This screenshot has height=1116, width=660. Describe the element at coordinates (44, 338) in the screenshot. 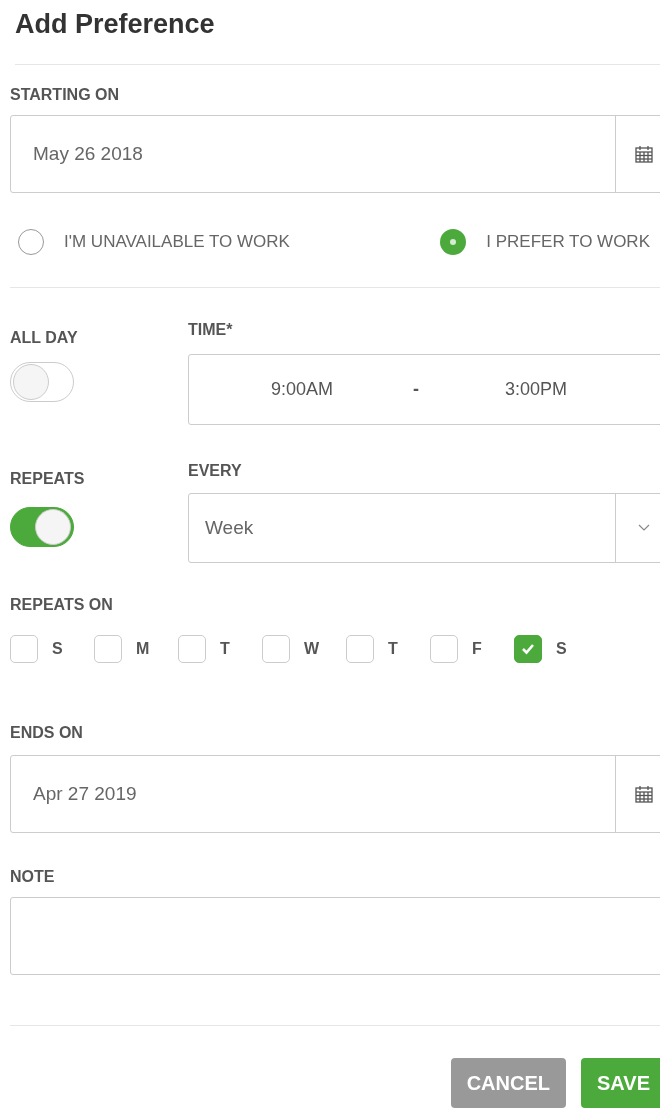

I see `field-label: ALL DAY` at that location.